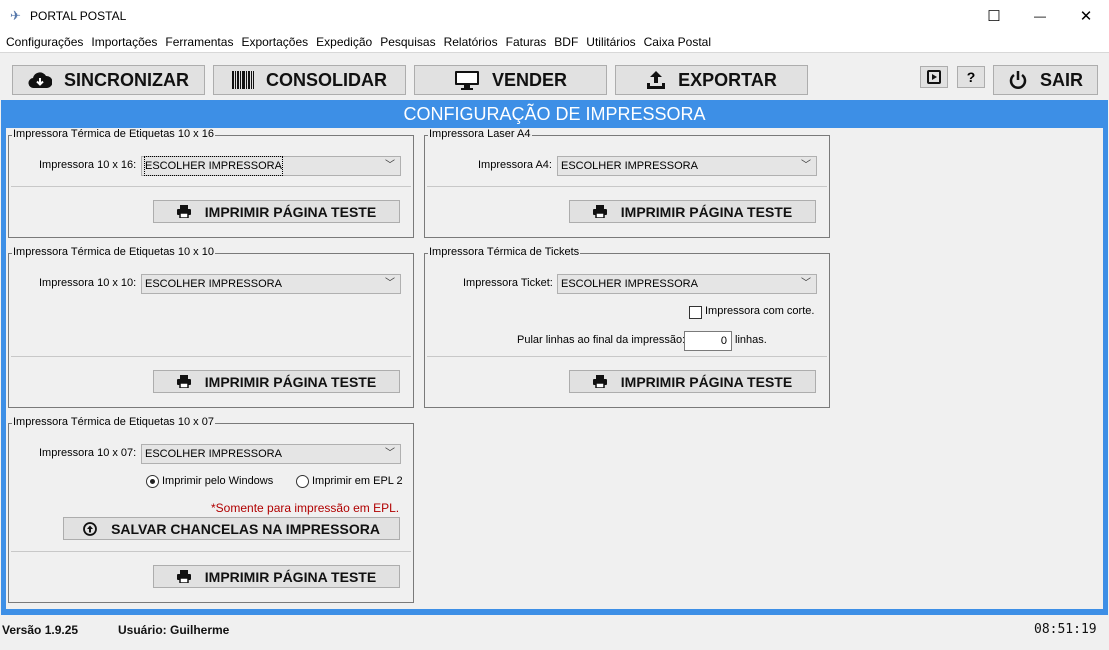  I want to click on sair-button: SAIR, so click(1045, 80).